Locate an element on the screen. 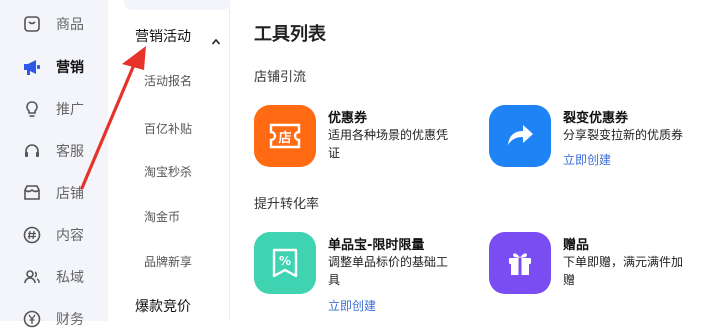  rail-item-store: 店铺 is located at coordinates (54, 193).